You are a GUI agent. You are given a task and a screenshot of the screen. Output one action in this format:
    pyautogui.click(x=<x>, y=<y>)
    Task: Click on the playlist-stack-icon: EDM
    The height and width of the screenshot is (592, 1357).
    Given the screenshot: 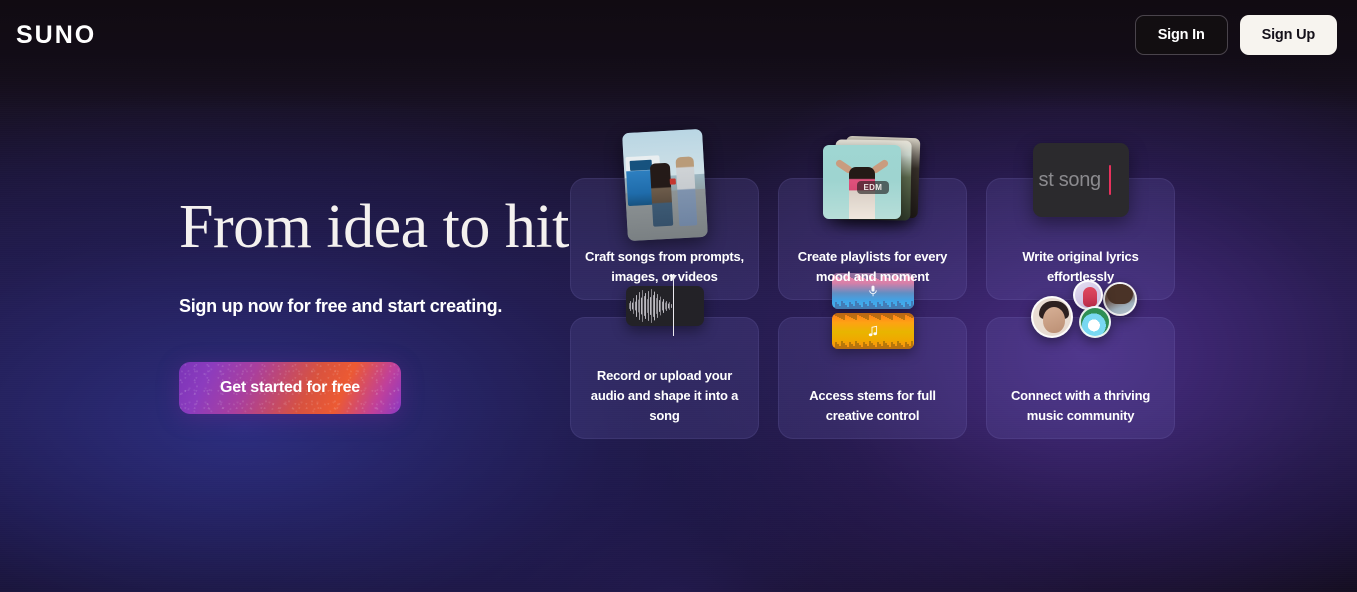 What is the action you would take?
    pyautogui.click(x=873, y=181)
    